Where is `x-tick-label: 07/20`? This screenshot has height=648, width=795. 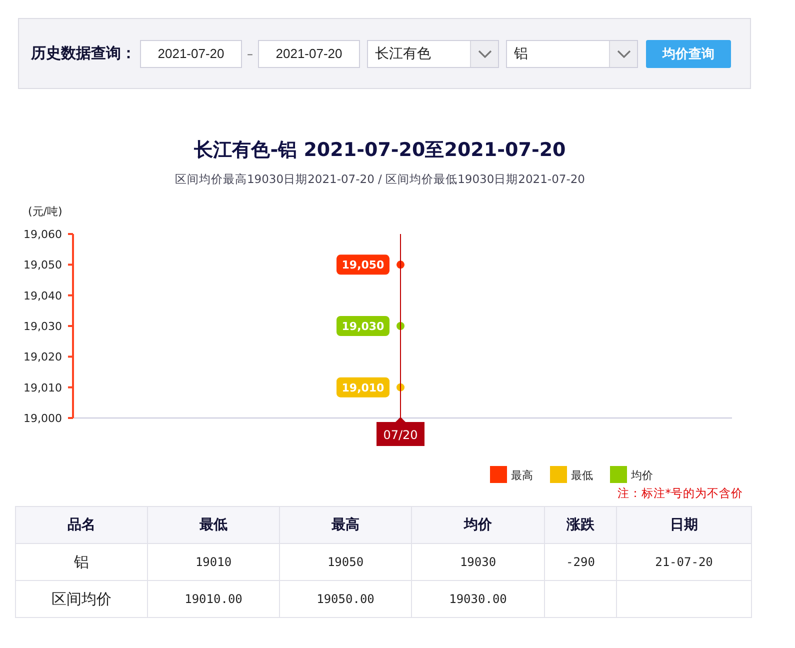 x-tick-label: 07/20 is located at coordinates (400, 435).